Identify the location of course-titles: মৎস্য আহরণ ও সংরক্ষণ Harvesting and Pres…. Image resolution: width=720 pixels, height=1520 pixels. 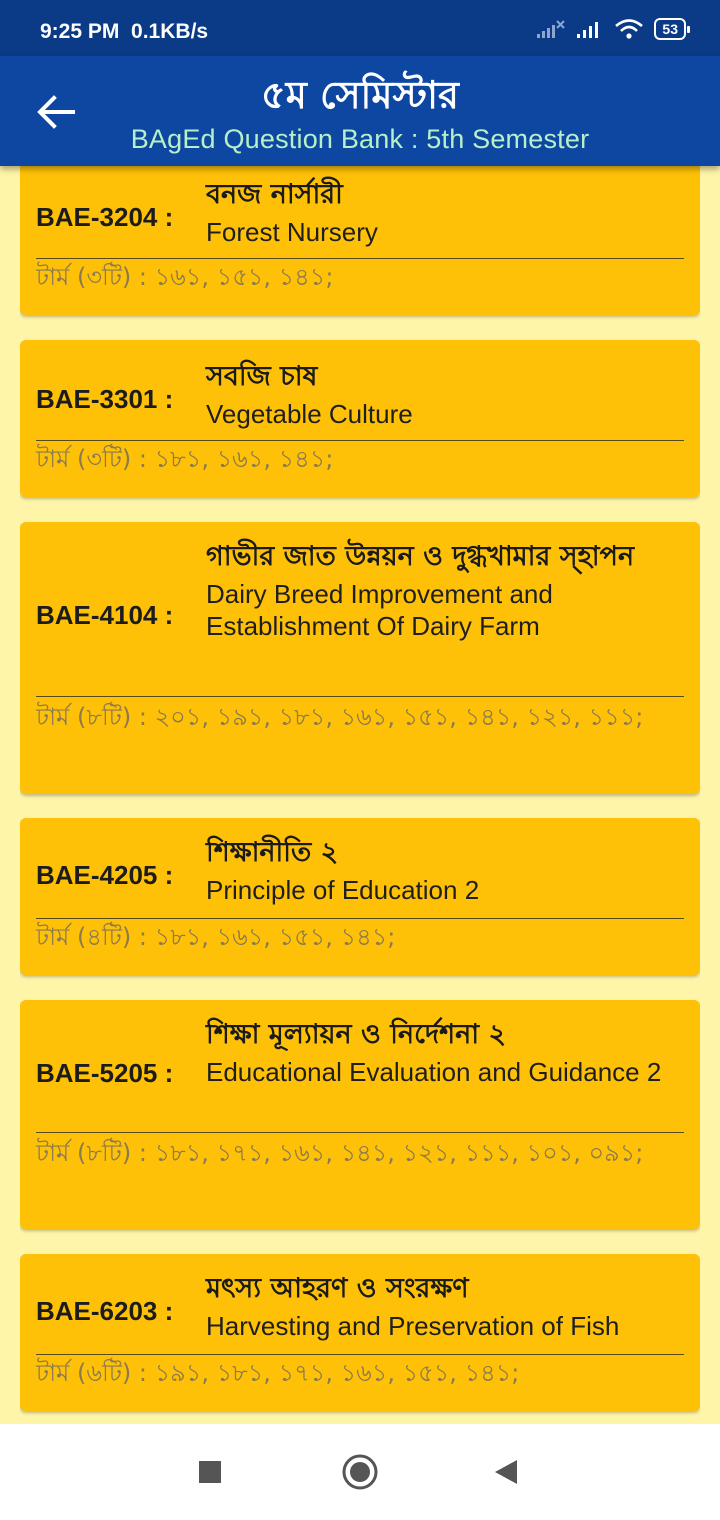
(445, 1305).